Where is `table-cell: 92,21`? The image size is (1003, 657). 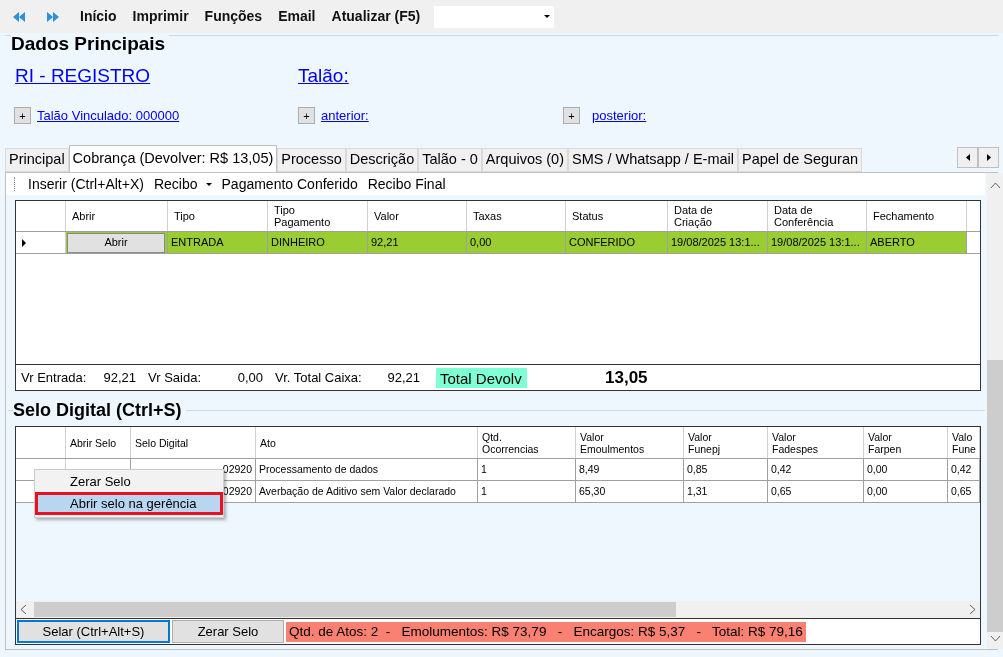 table-cell: 92,21 is located at coordinates (417, 242).